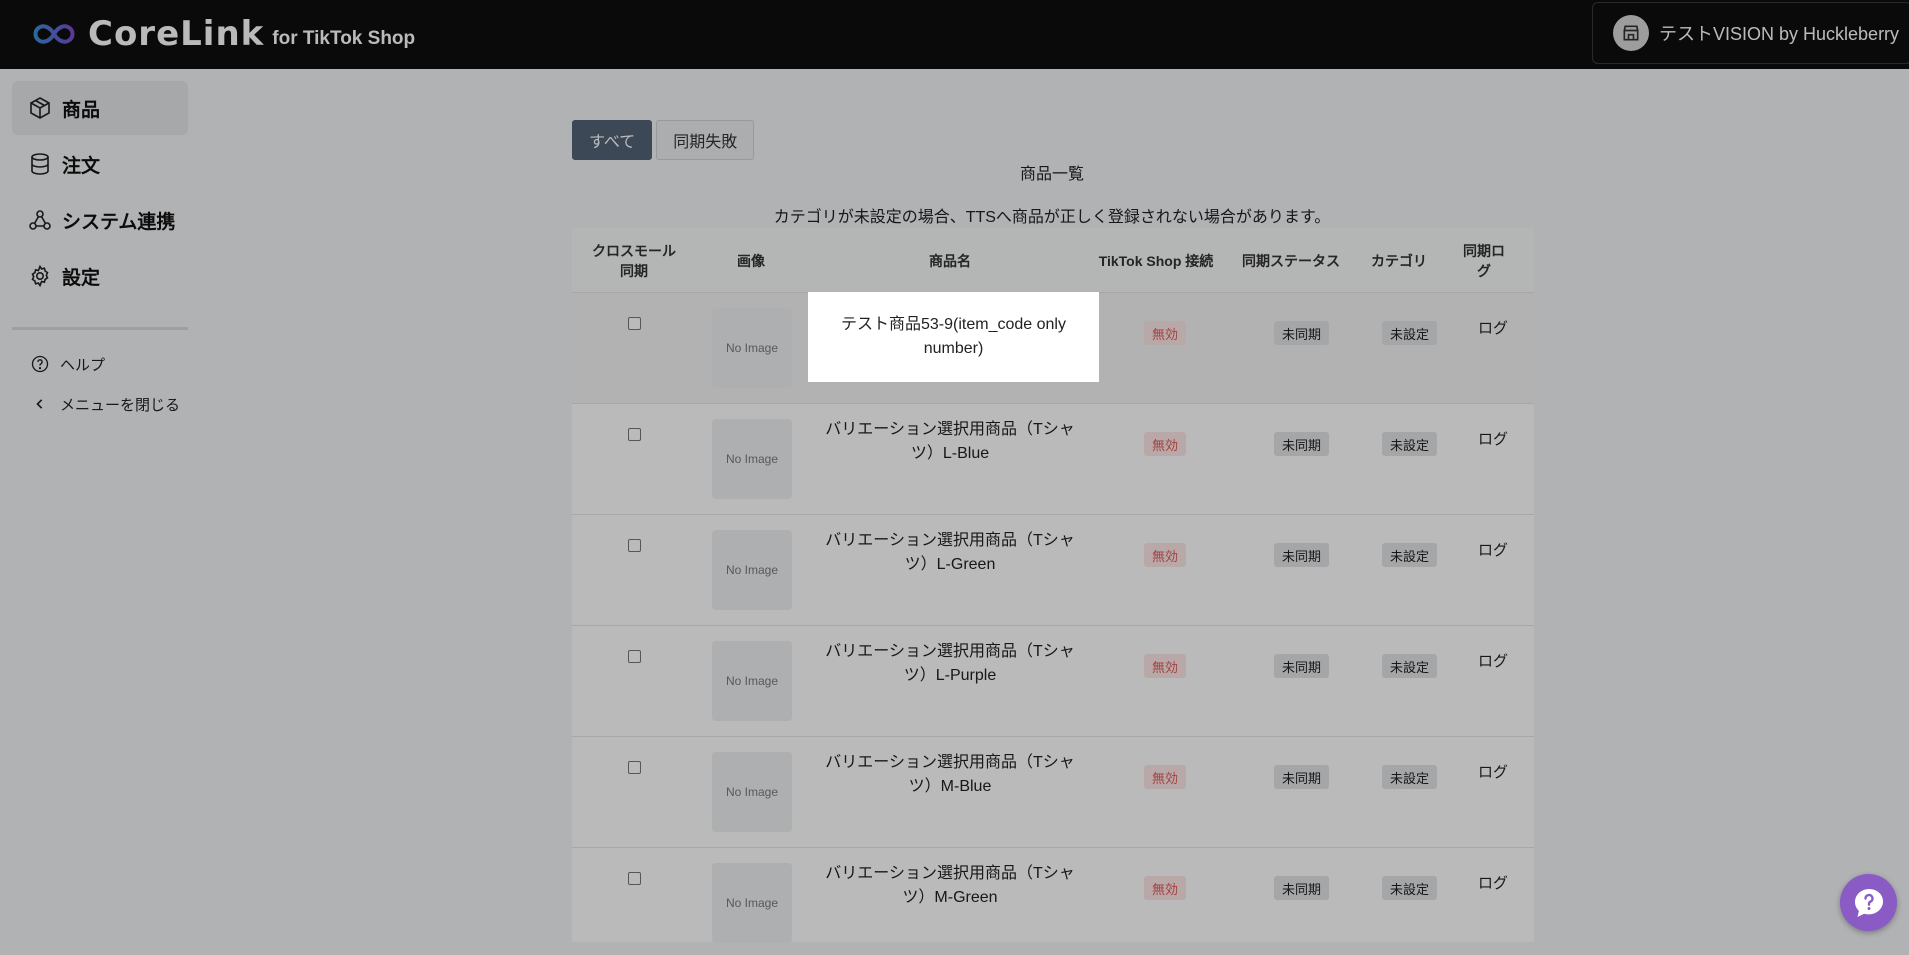 Image resolution: width=1909 pixels, height=955 pixels. I want to click on help-bubble-icon, so click(1868, 902).